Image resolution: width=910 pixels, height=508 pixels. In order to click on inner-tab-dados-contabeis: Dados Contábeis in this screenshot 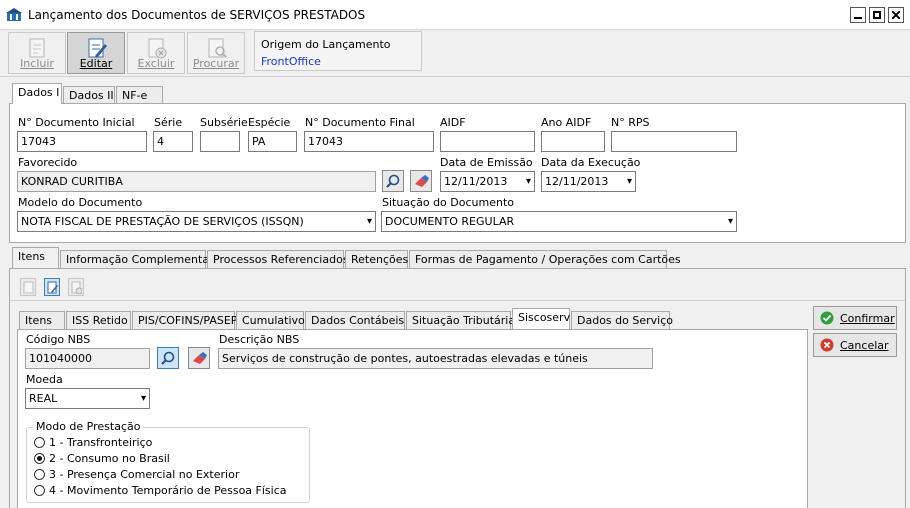, I will do `click(355, 320)`.